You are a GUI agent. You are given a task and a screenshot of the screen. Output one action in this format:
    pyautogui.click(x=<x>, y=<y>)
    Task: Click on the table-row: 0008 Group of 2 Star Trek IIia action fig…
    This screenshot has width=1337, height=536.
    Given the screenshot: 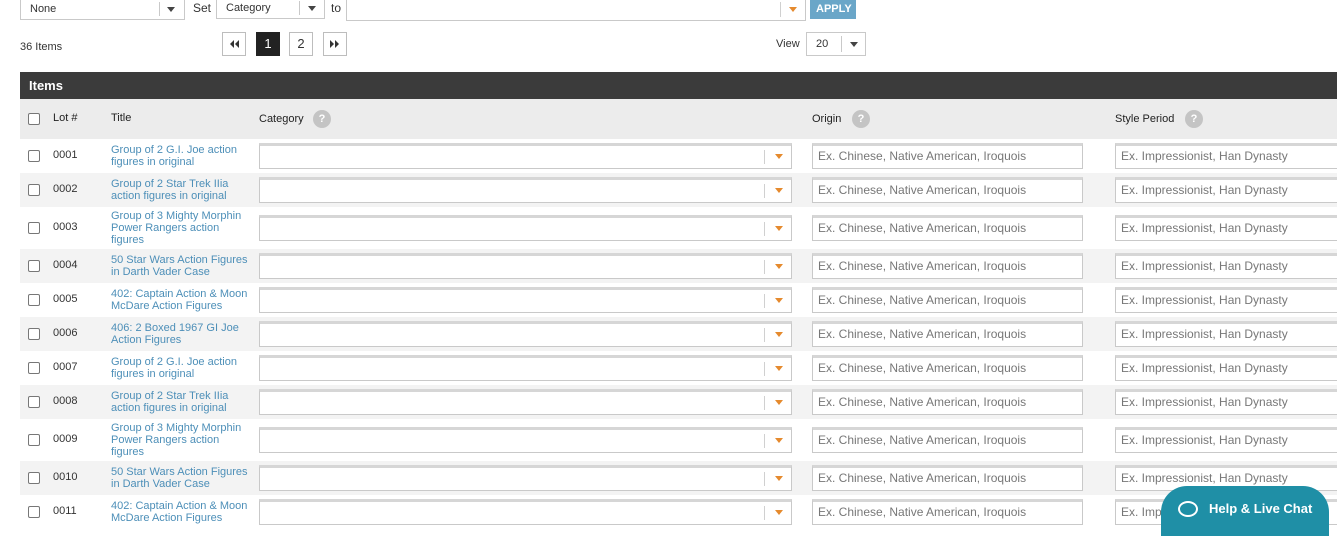 What is the action you would take?
    pyautogui.click(x=678, y=402)
    